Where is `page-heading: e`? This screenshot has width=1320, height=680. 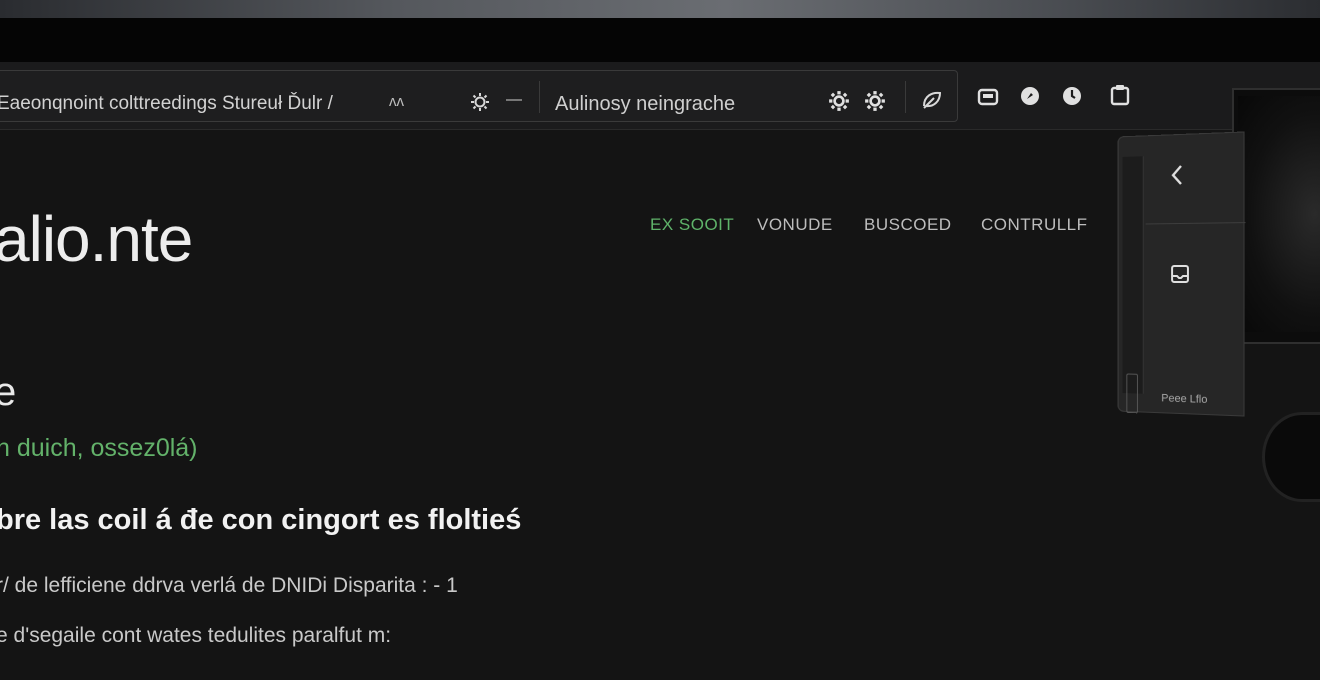 page-heading: e is located at coordinates (8, 392).